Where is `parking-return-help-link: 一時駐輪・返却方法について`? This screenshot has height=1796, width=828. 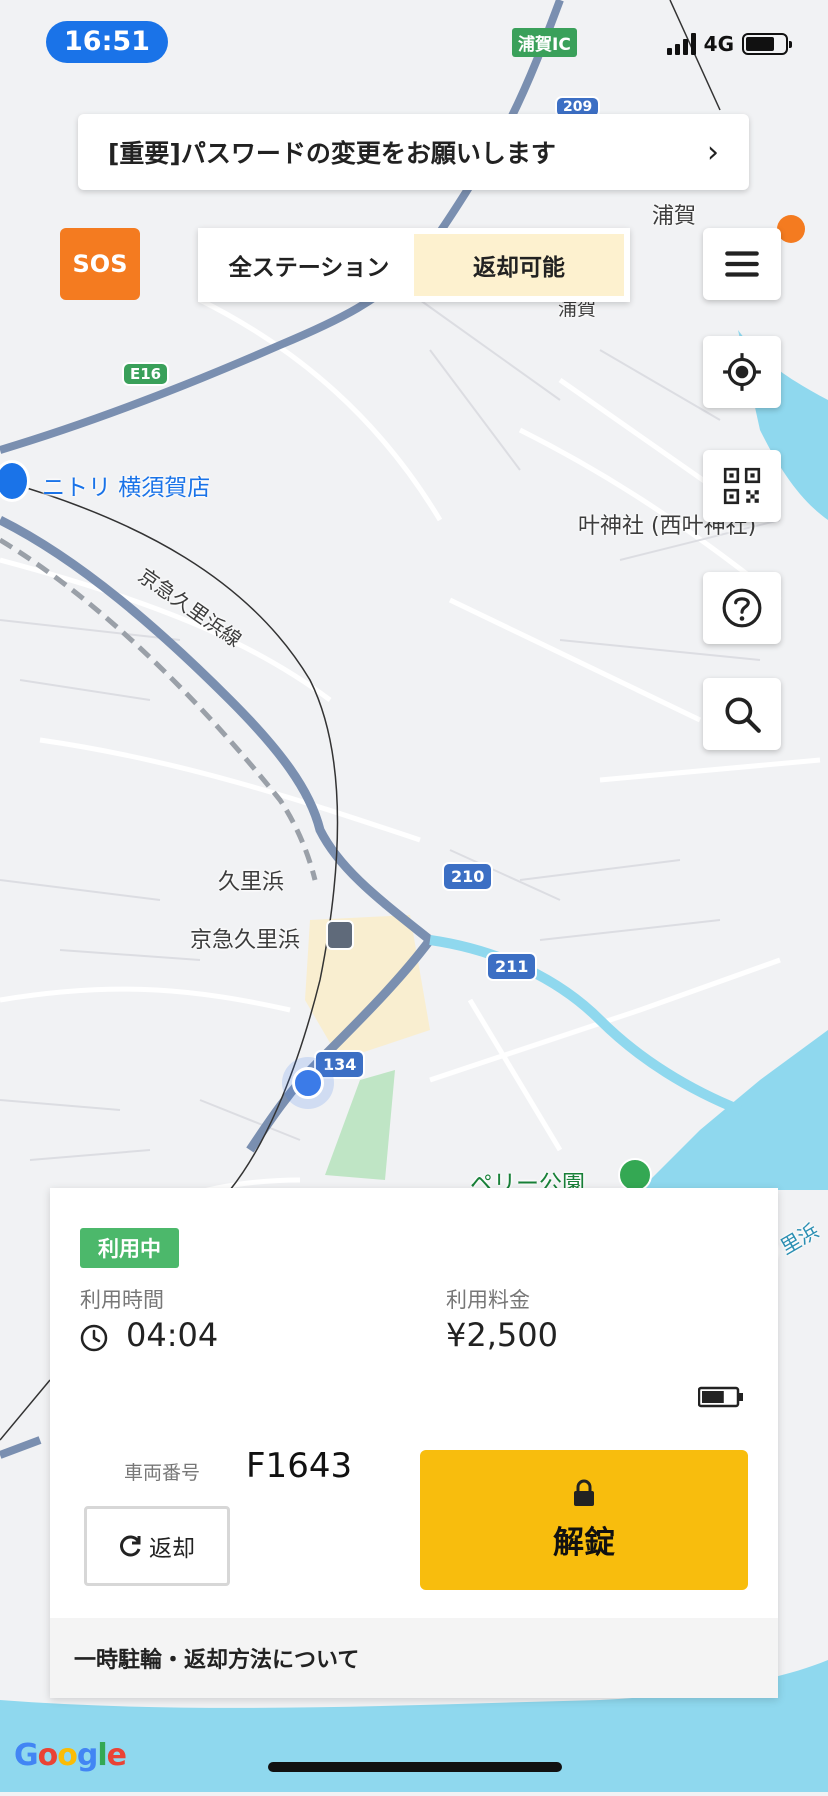 parking-return-help-link: 一時駐輪・返却方法について is located at coordinates (414, 1658).